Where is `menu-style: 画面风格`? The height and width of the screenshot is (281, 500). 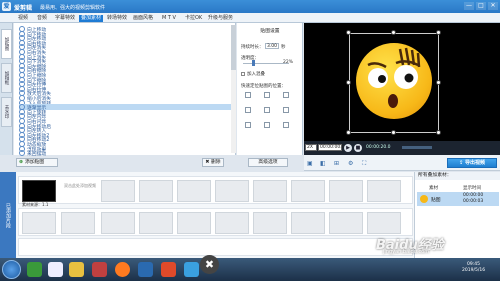 menu-style: 画面风格 is located at coordinates (143, 18).